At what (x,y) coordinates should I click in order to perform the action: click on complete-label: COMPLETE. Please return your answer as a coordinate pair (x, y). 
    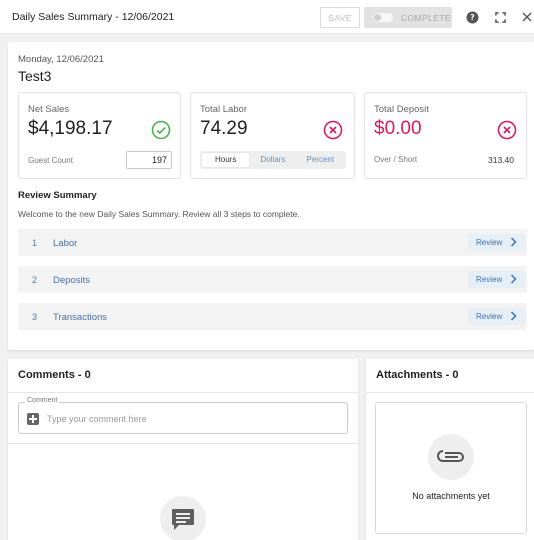
    Looking at the image, I should click on (426, 17).